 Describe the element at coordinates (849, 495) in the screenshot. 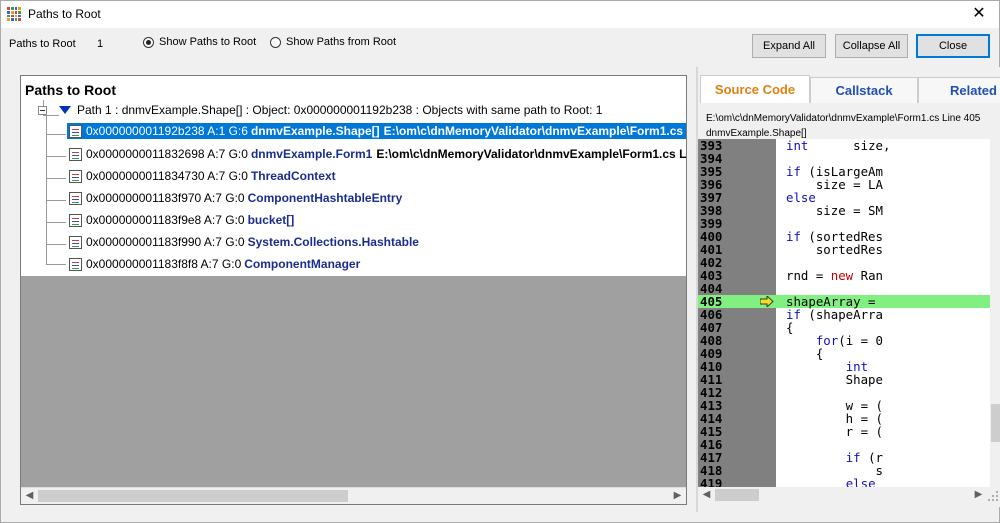

I see `code-horizontal-scrollbar: ◀ ▶` at that location.